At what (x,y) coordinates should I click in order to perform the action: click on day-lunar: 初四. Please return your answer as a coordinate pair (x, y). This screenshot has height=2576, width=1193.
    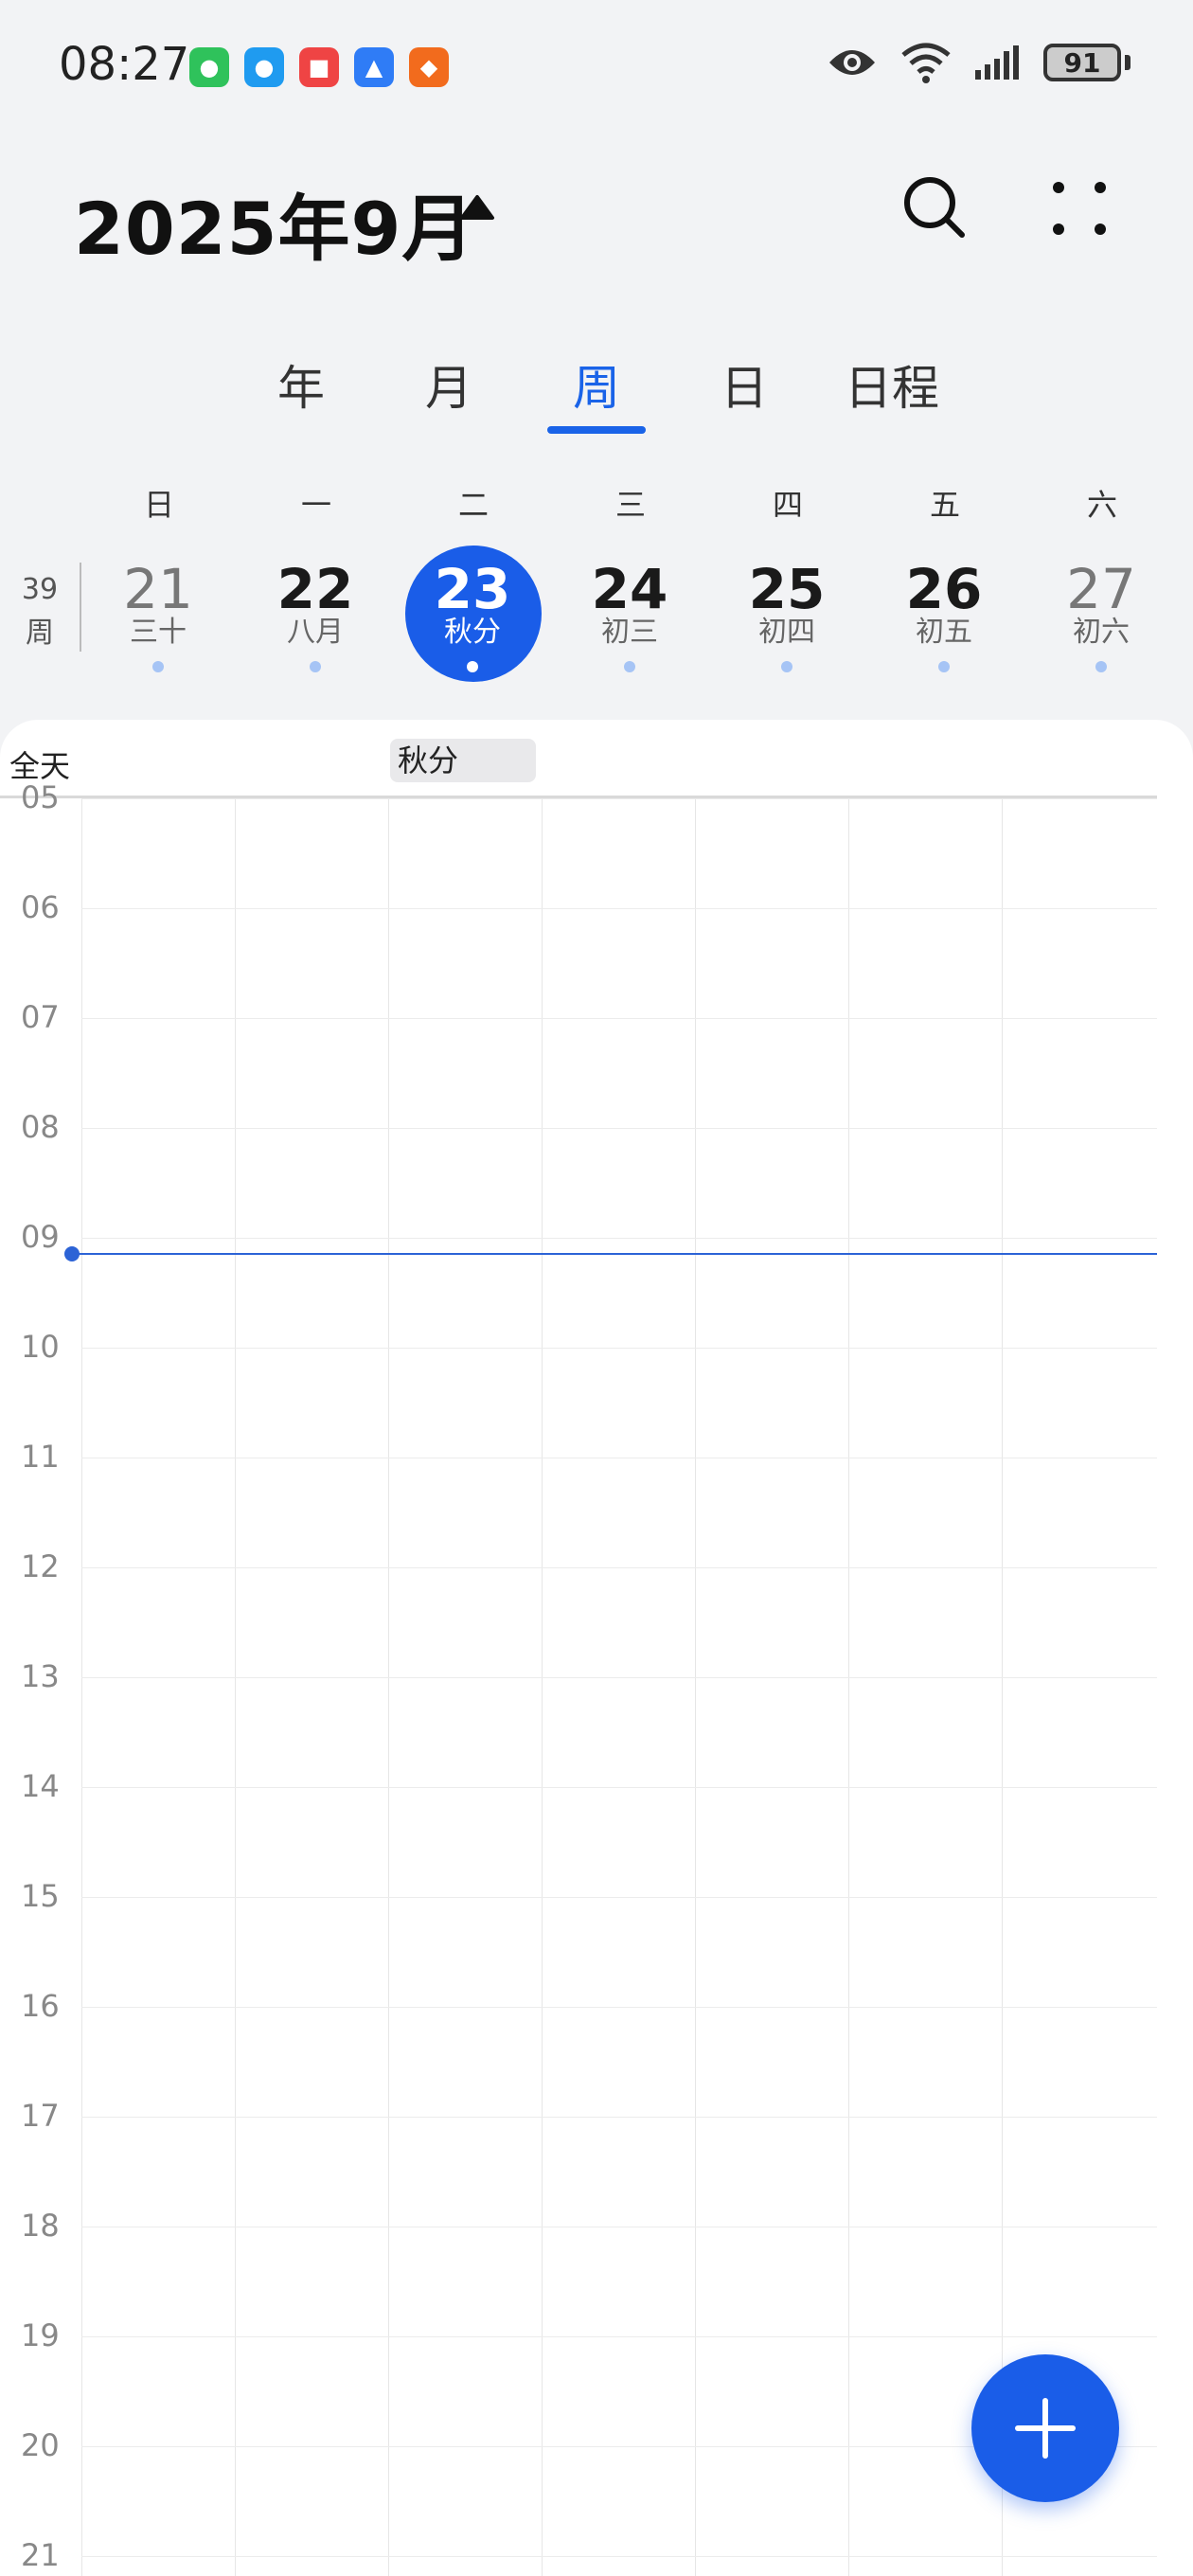
    Looking at the image, I should click on (786, 632).